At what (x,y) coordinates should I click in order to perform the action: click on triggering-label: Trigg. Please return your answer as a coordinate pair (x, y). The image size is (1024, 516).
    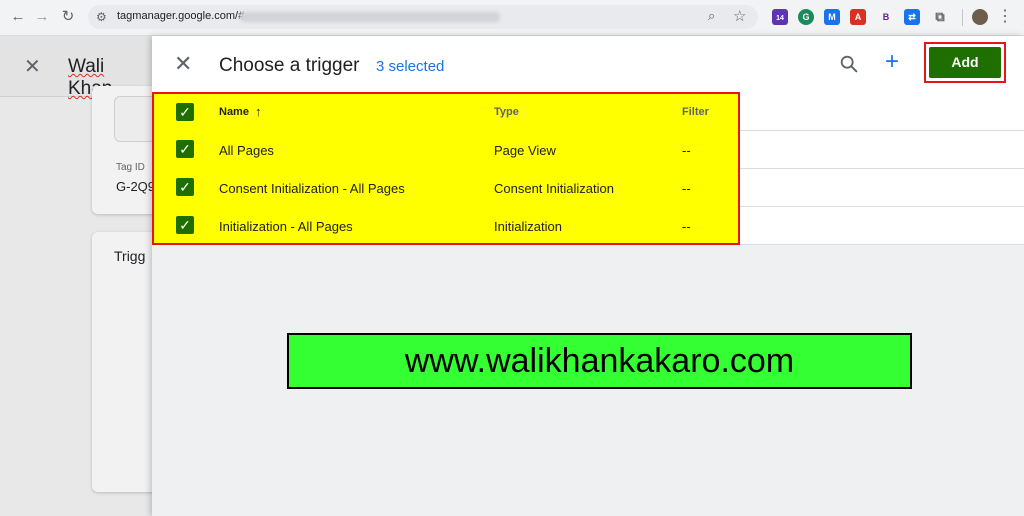
    Looking at the image, I should click on (130, 256).